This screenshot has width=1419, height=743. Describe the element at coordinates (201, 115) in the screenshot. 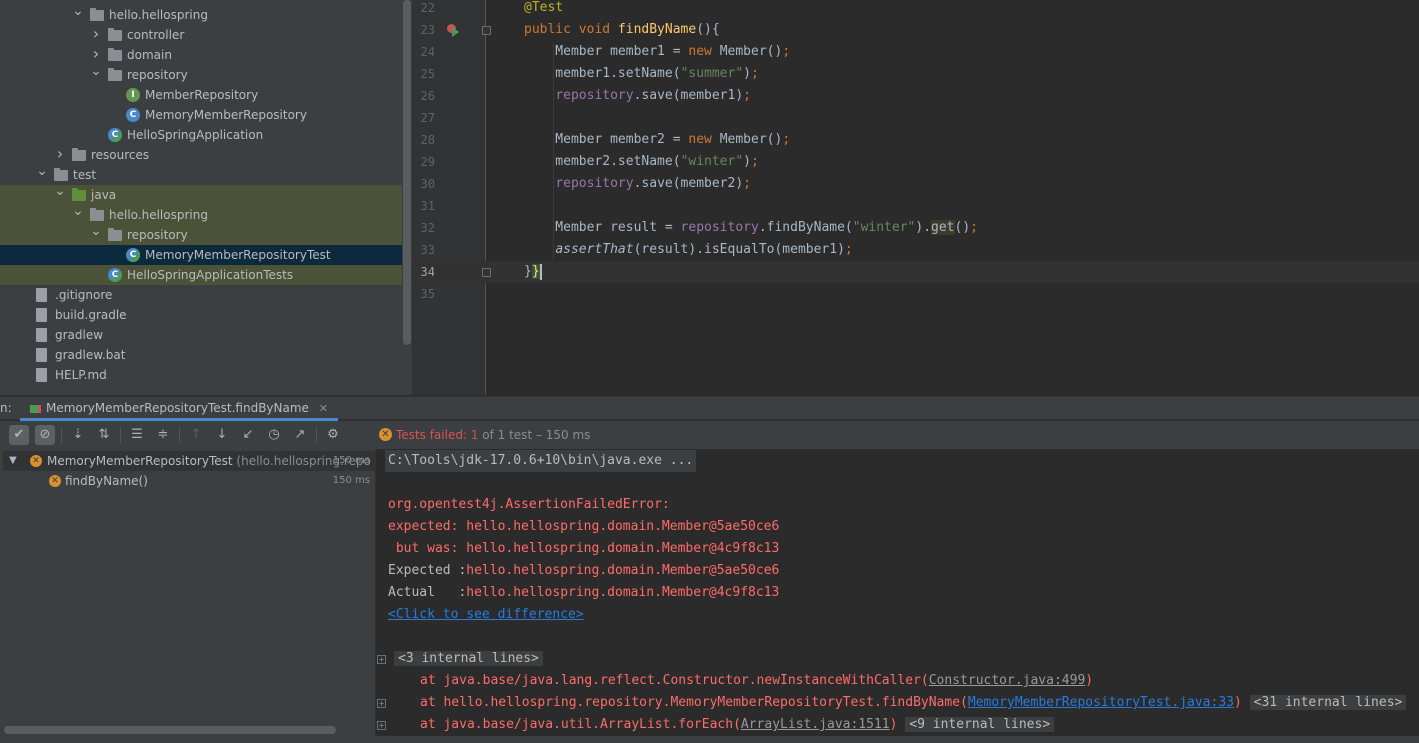

I see `tree-item: C MemoryMemberRepository` at that location.